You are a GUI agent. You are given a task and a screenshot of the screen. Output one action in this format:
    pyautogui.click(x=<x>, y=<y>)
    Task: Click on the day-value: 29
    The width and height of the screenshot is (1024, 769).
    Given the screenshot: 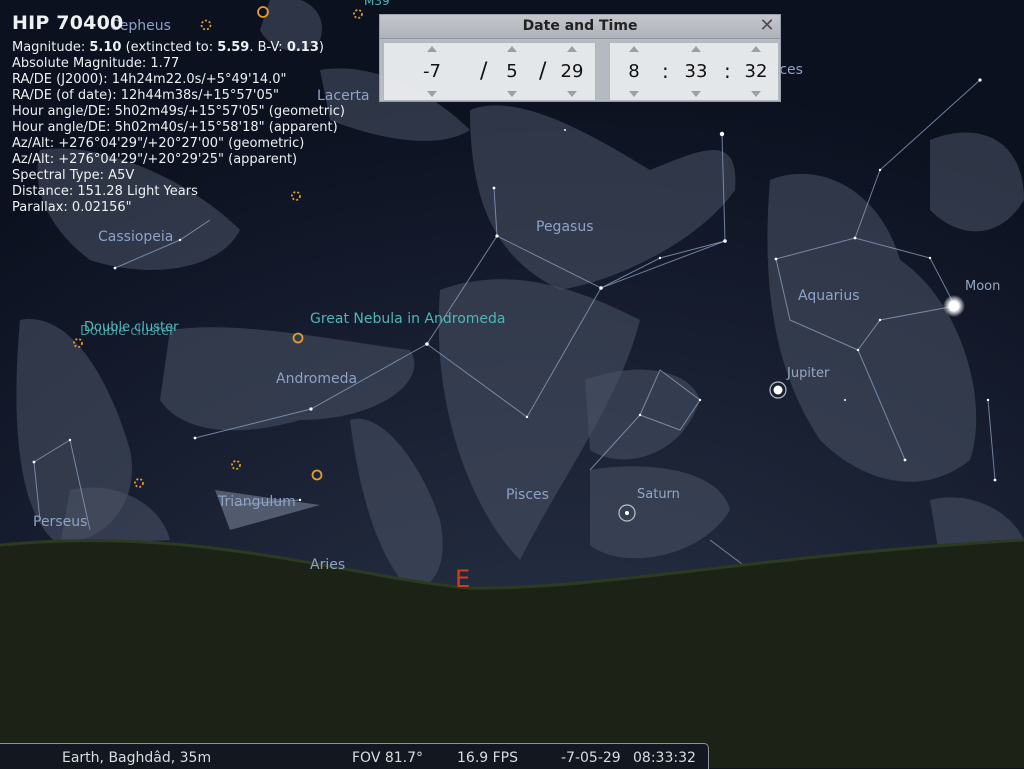 What is the action you would take?
    pyautogui.click(x=572, y=71)
    